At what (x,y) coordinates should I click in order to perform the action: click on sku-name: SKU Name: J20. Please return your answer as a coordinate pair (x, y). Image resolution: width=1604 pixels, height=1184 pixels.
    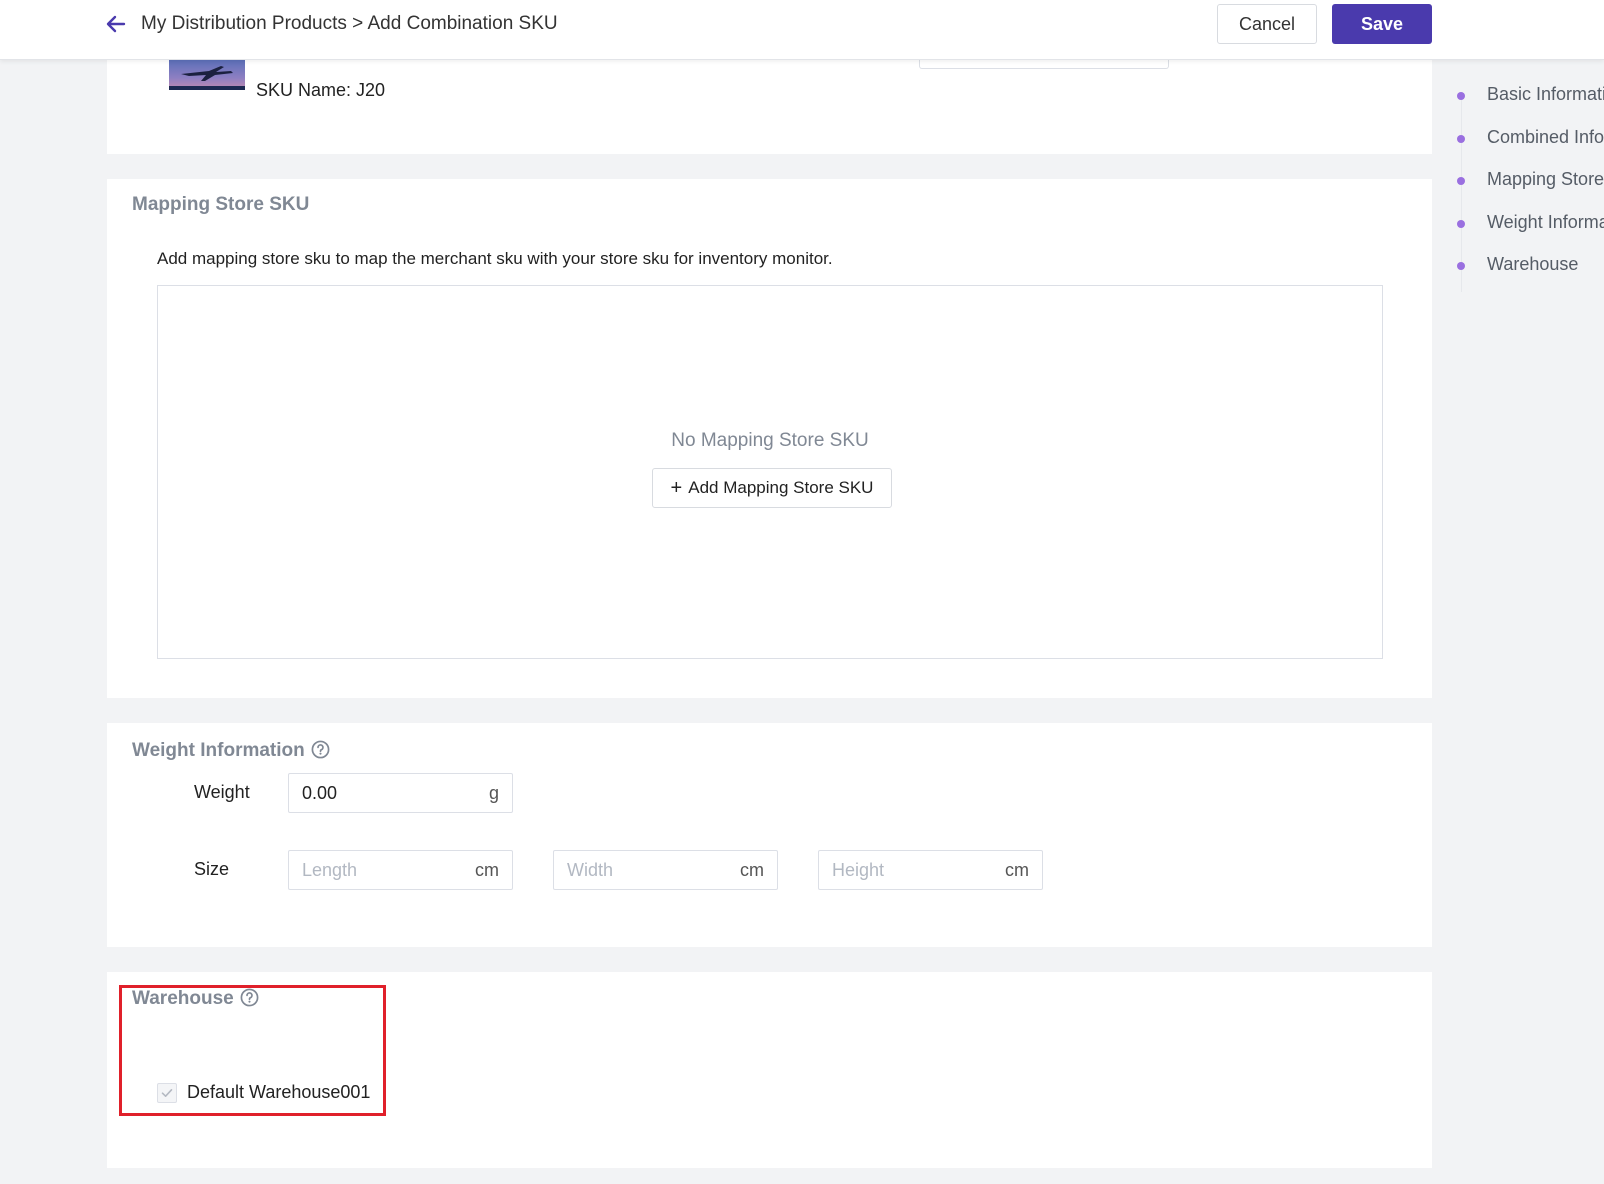
    Looking at the image, I should click on (321, 90).